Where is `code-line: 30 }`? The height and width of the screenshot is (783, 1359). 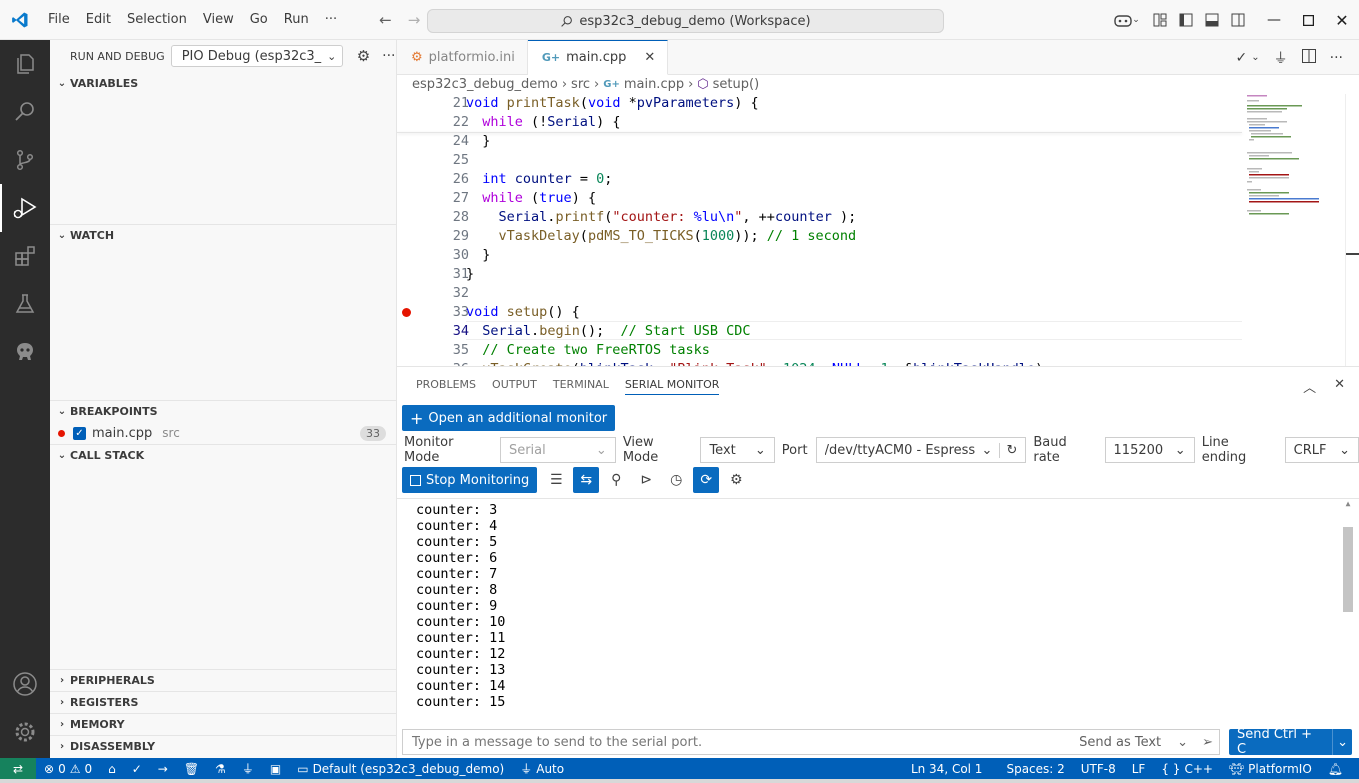
code-line: 30 } is located at coordinates (819, 255).